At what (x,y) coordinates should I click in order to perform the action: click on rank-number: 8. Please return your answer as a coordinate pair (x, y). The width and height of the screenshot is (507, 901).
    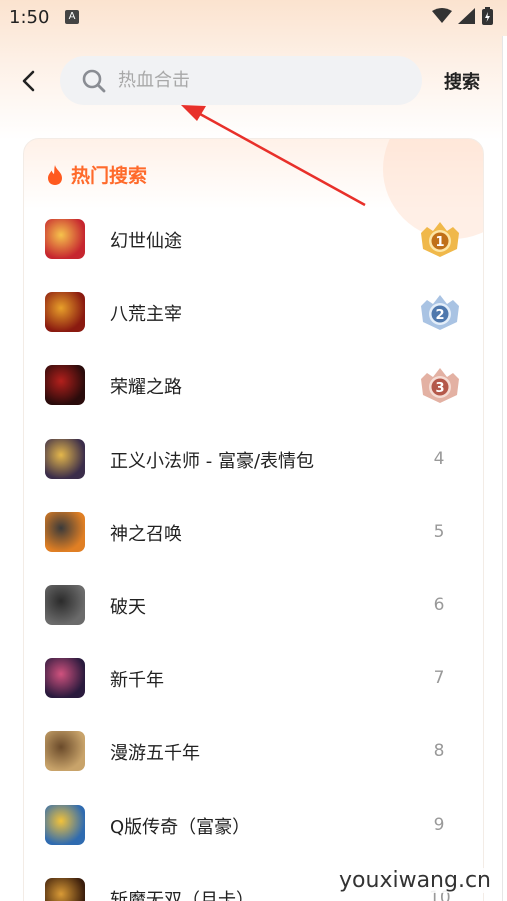
    Looking at the image, I should click on (439, 751).